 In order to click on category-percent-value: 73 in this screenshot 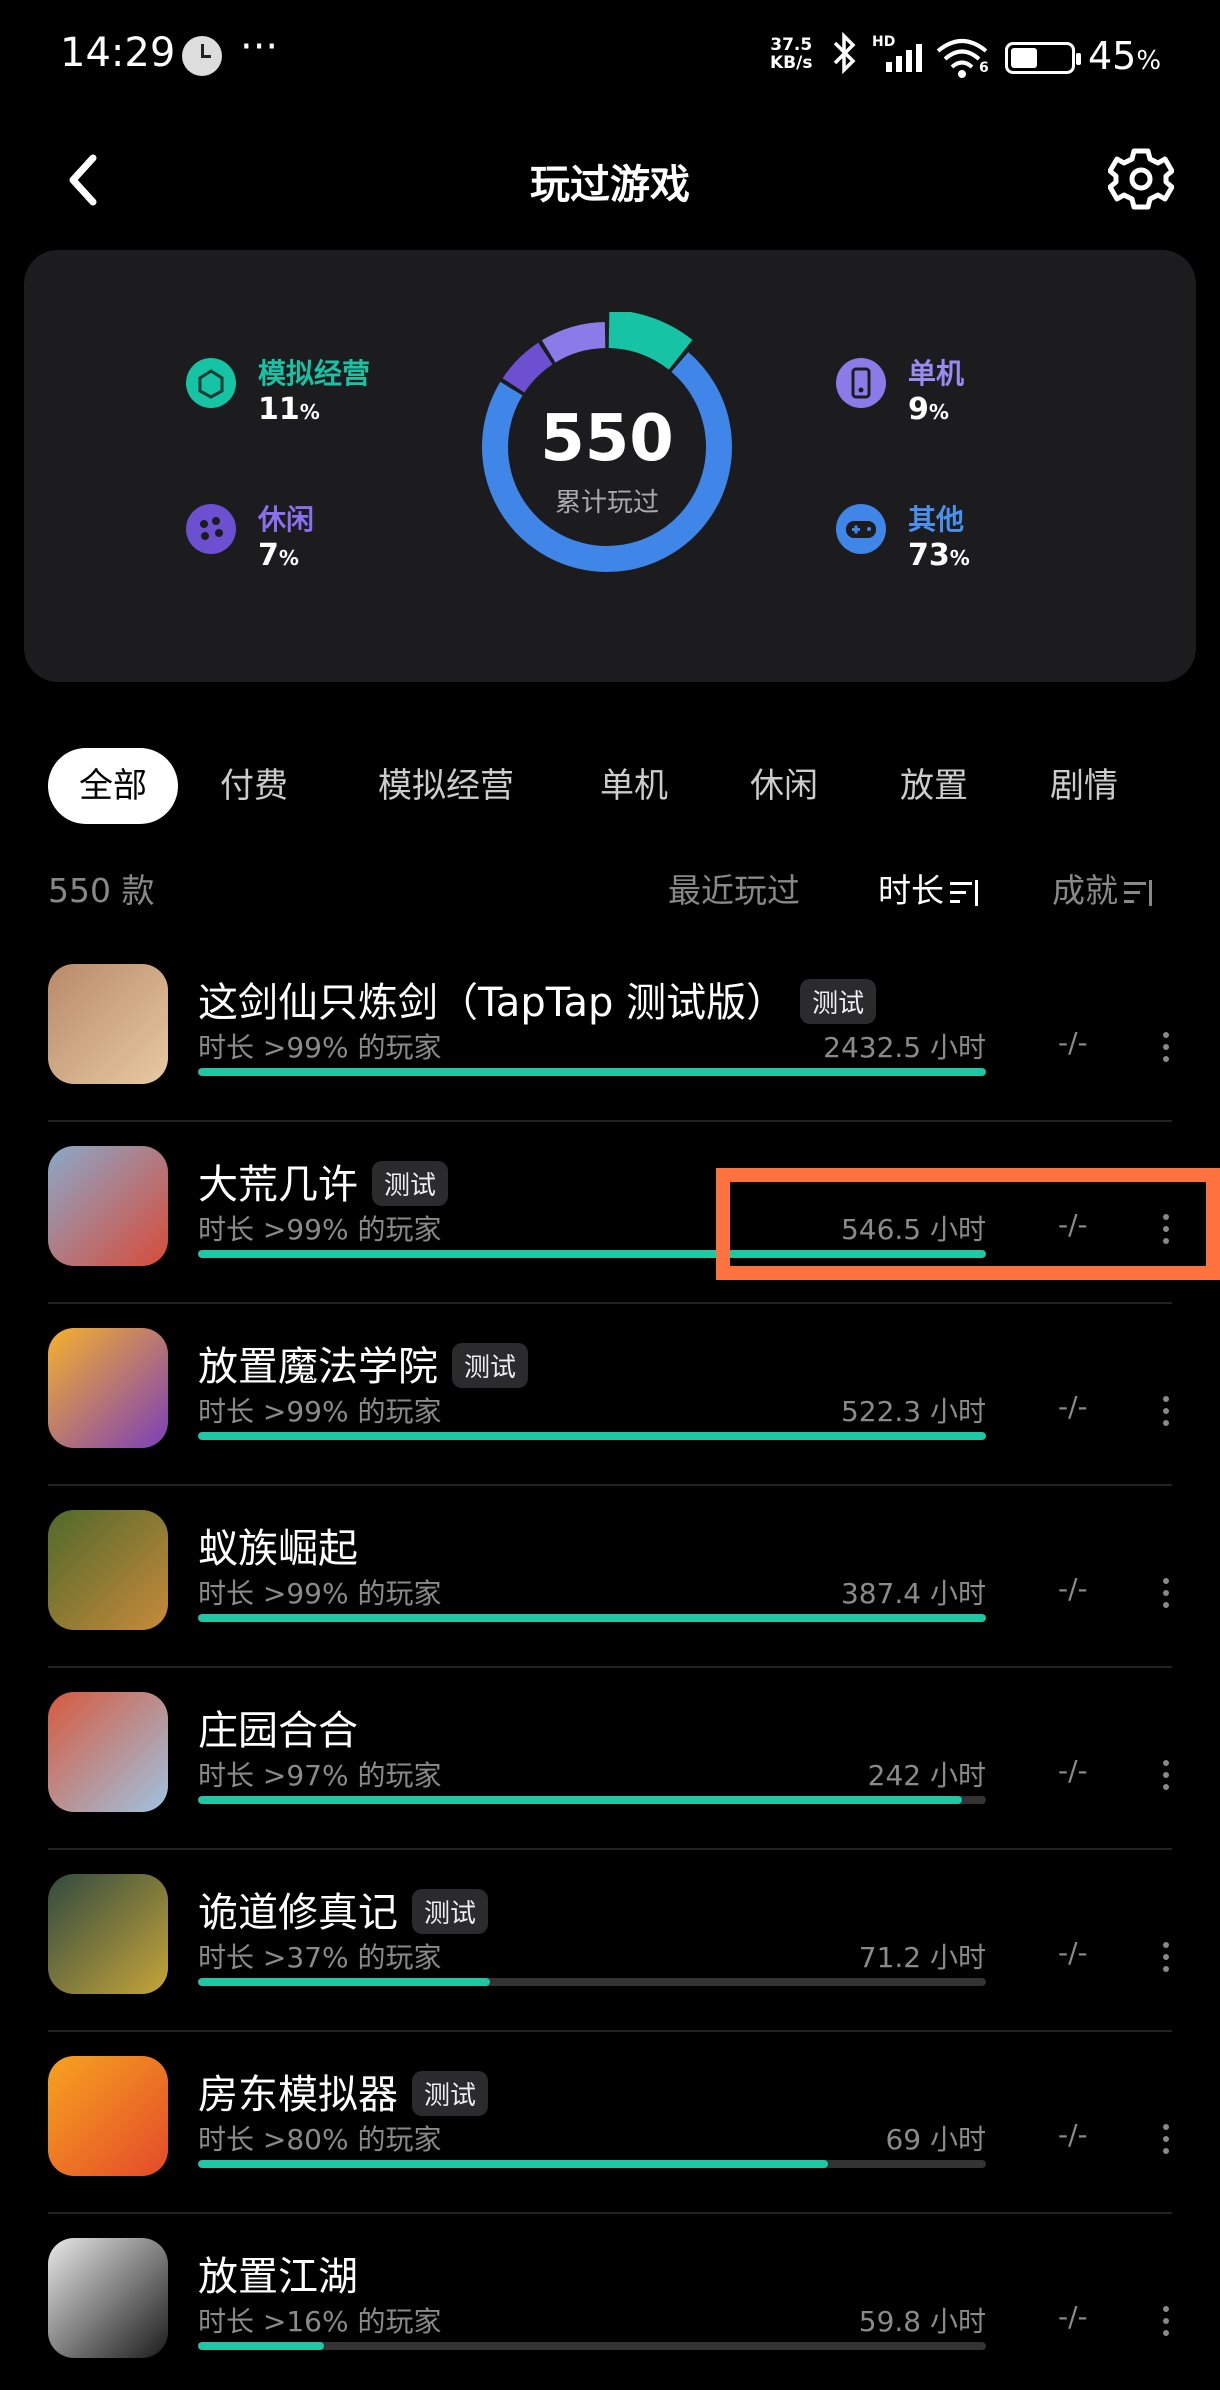, I will do `click(929, 555)`.